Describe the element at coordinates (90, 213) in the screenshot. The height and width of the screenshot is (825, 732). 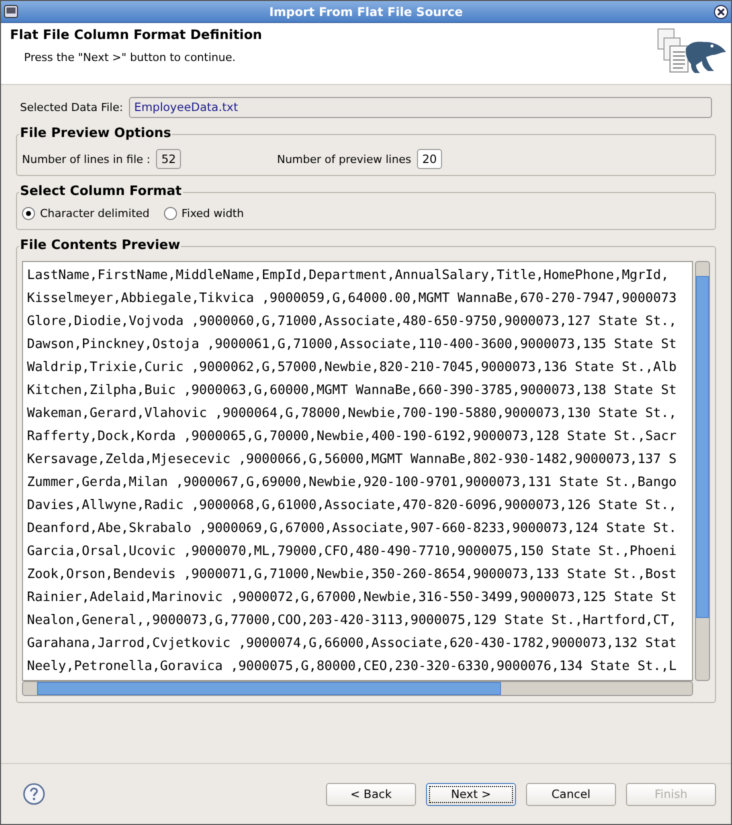
I see `radio-option: Character delimited` at that location.